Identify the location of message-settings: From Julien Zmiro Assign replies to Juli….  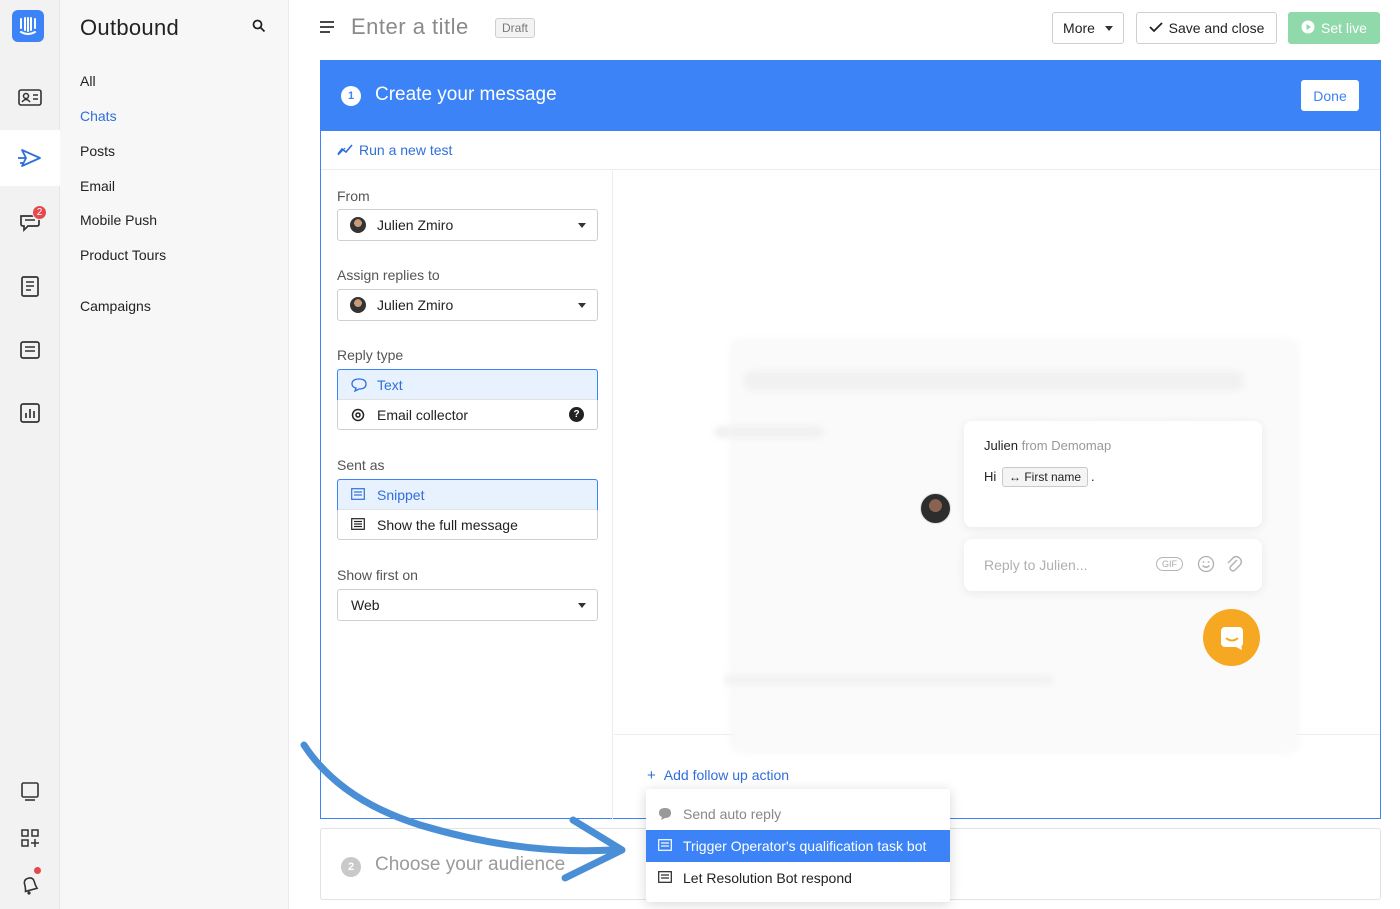
(467, 495).